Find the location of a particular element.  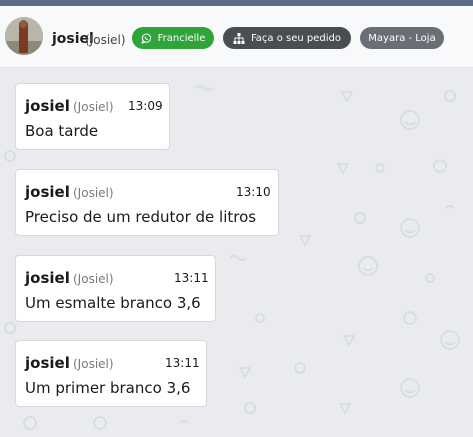

message-text: Preciso de um redutor de litros is located at coordinates (141, 217).